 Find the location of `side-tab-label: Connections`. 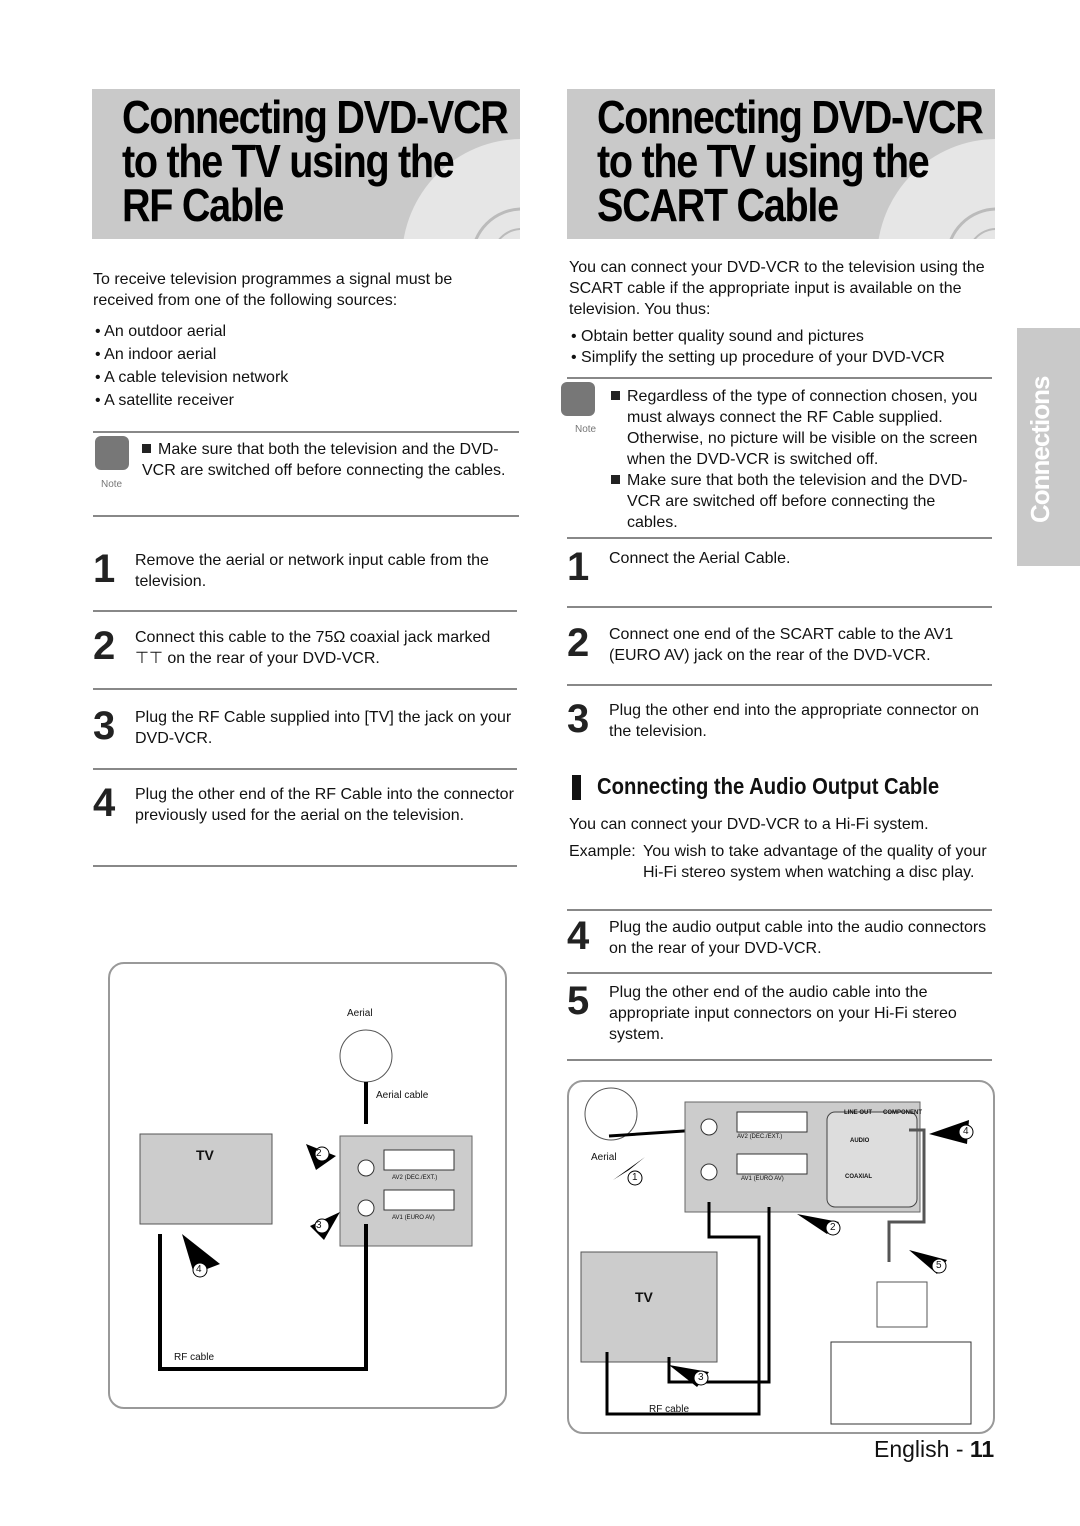

side-tab-label: Connections is located at coordinates (1040, 449).